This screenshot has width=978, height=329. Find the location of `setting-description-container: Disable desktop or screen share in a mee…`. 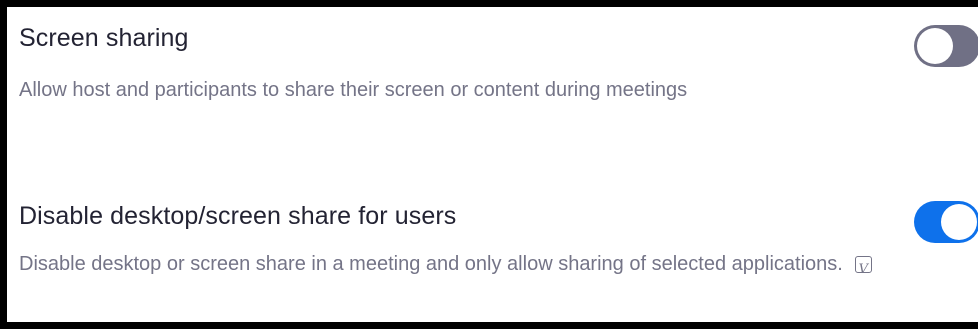

setting-description-container: Disable desktop or screen share in a mee… is located at coordinates (449, 264).